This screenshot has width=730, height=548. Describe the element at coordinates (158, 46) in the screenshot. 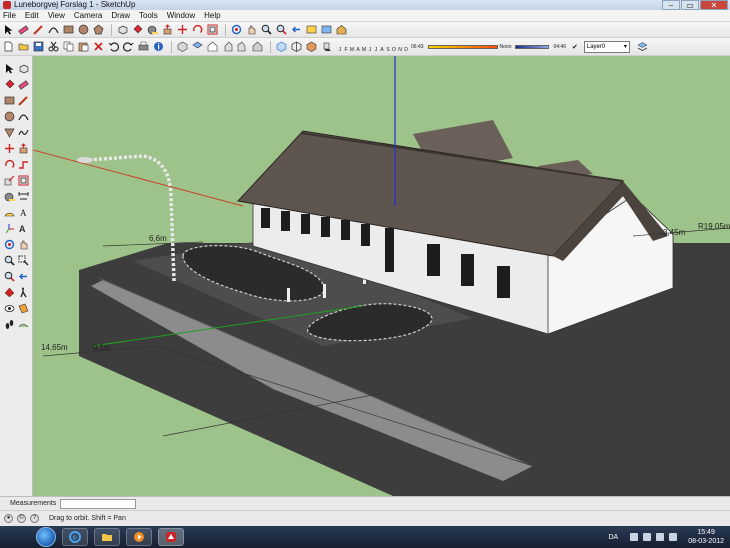

I see `model-info-icon` at that location.